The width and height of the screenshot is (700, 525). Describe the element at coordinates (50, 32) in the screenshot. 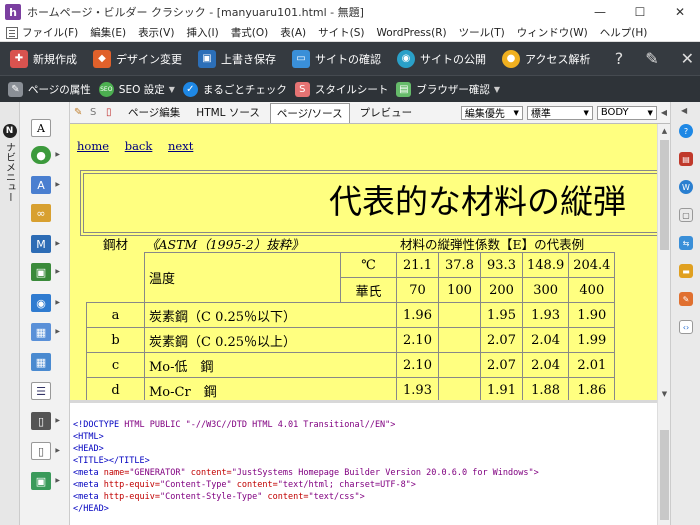

I see `menu-file: ファイル(F)` at that location.